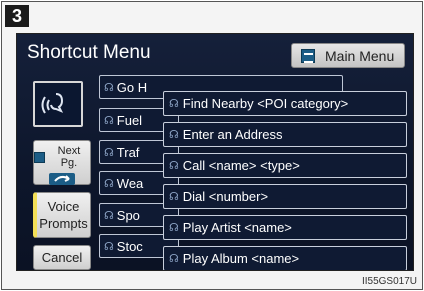  Describe the element at coordinates (285, 196) in the screenshot. I see `command-item-dial: ☊ Dial <number>` at that location.